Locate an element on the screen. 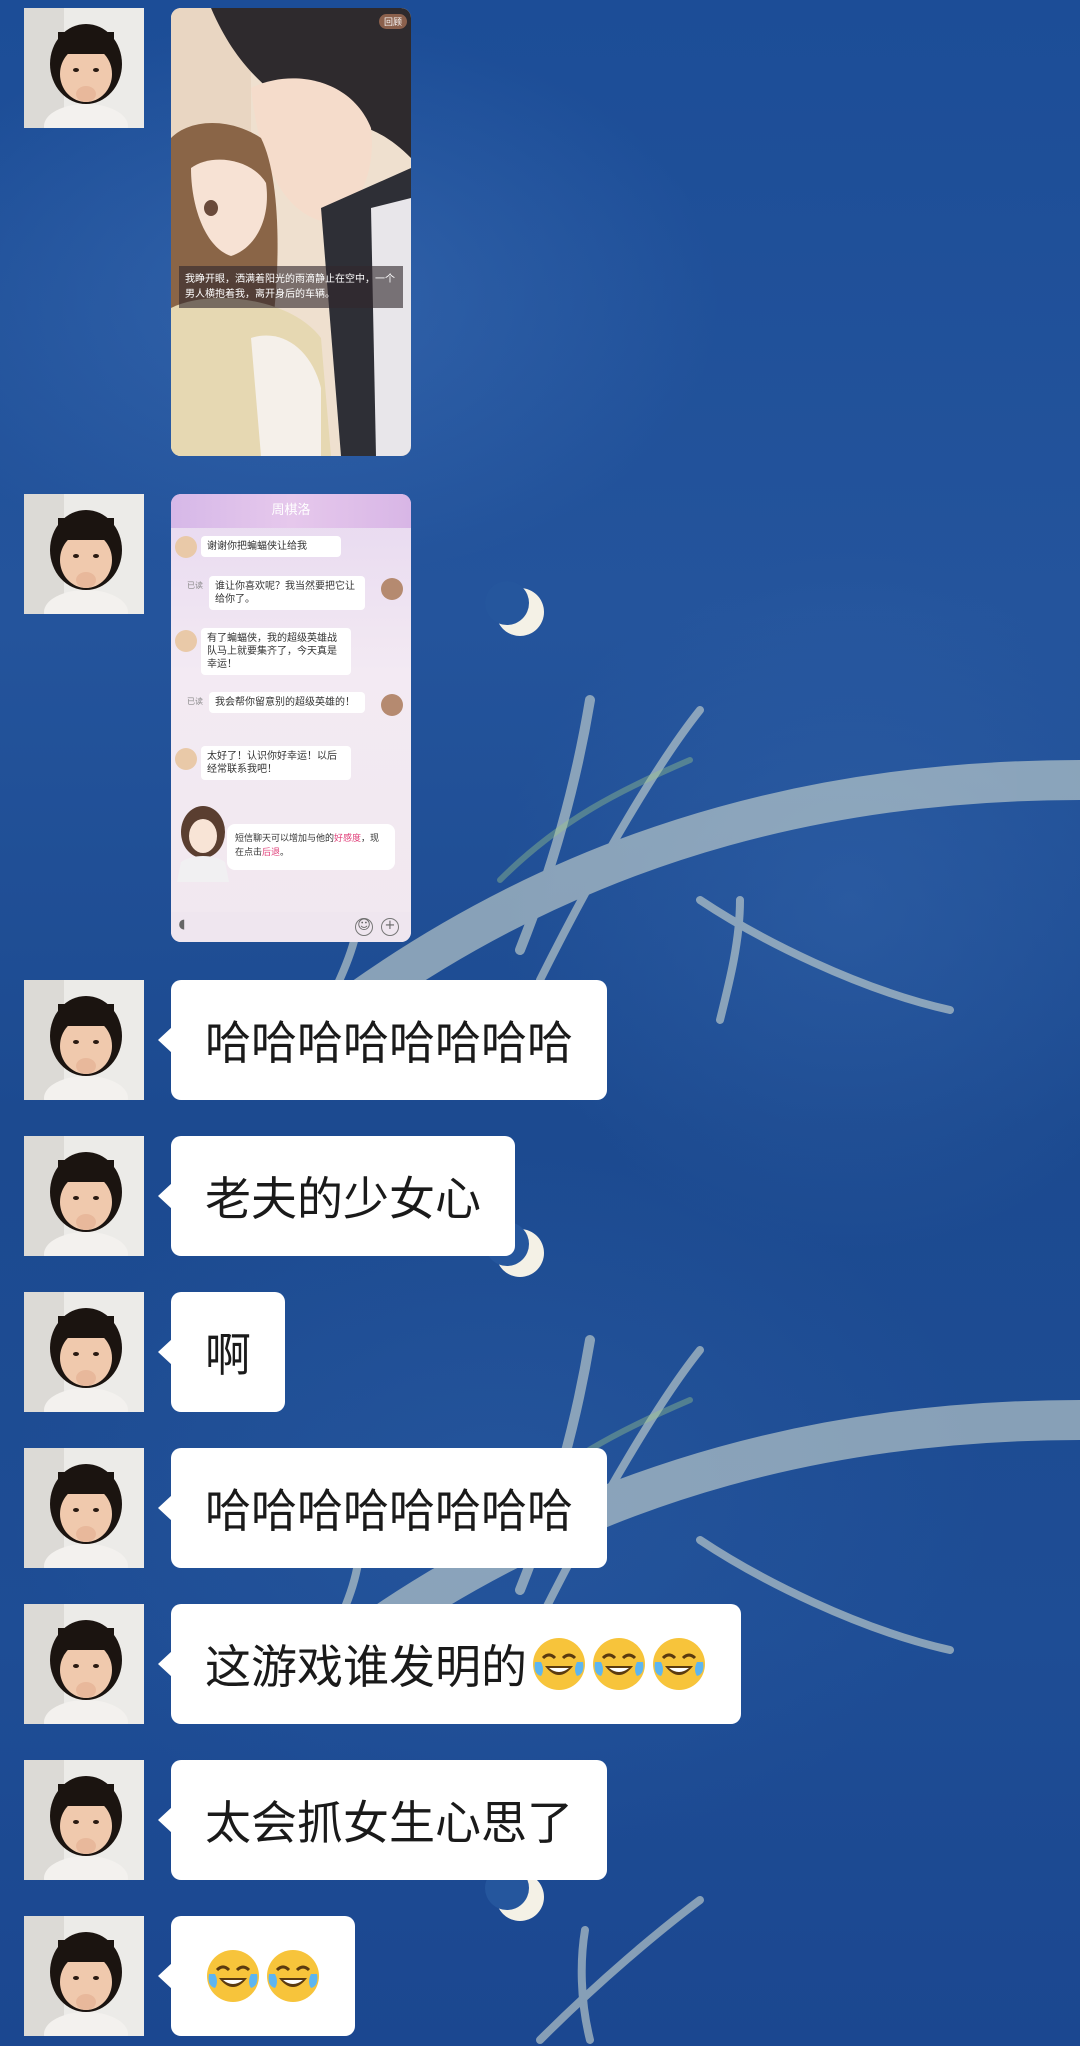  voice-icon: ◖ is located at coordinates (182, 927).